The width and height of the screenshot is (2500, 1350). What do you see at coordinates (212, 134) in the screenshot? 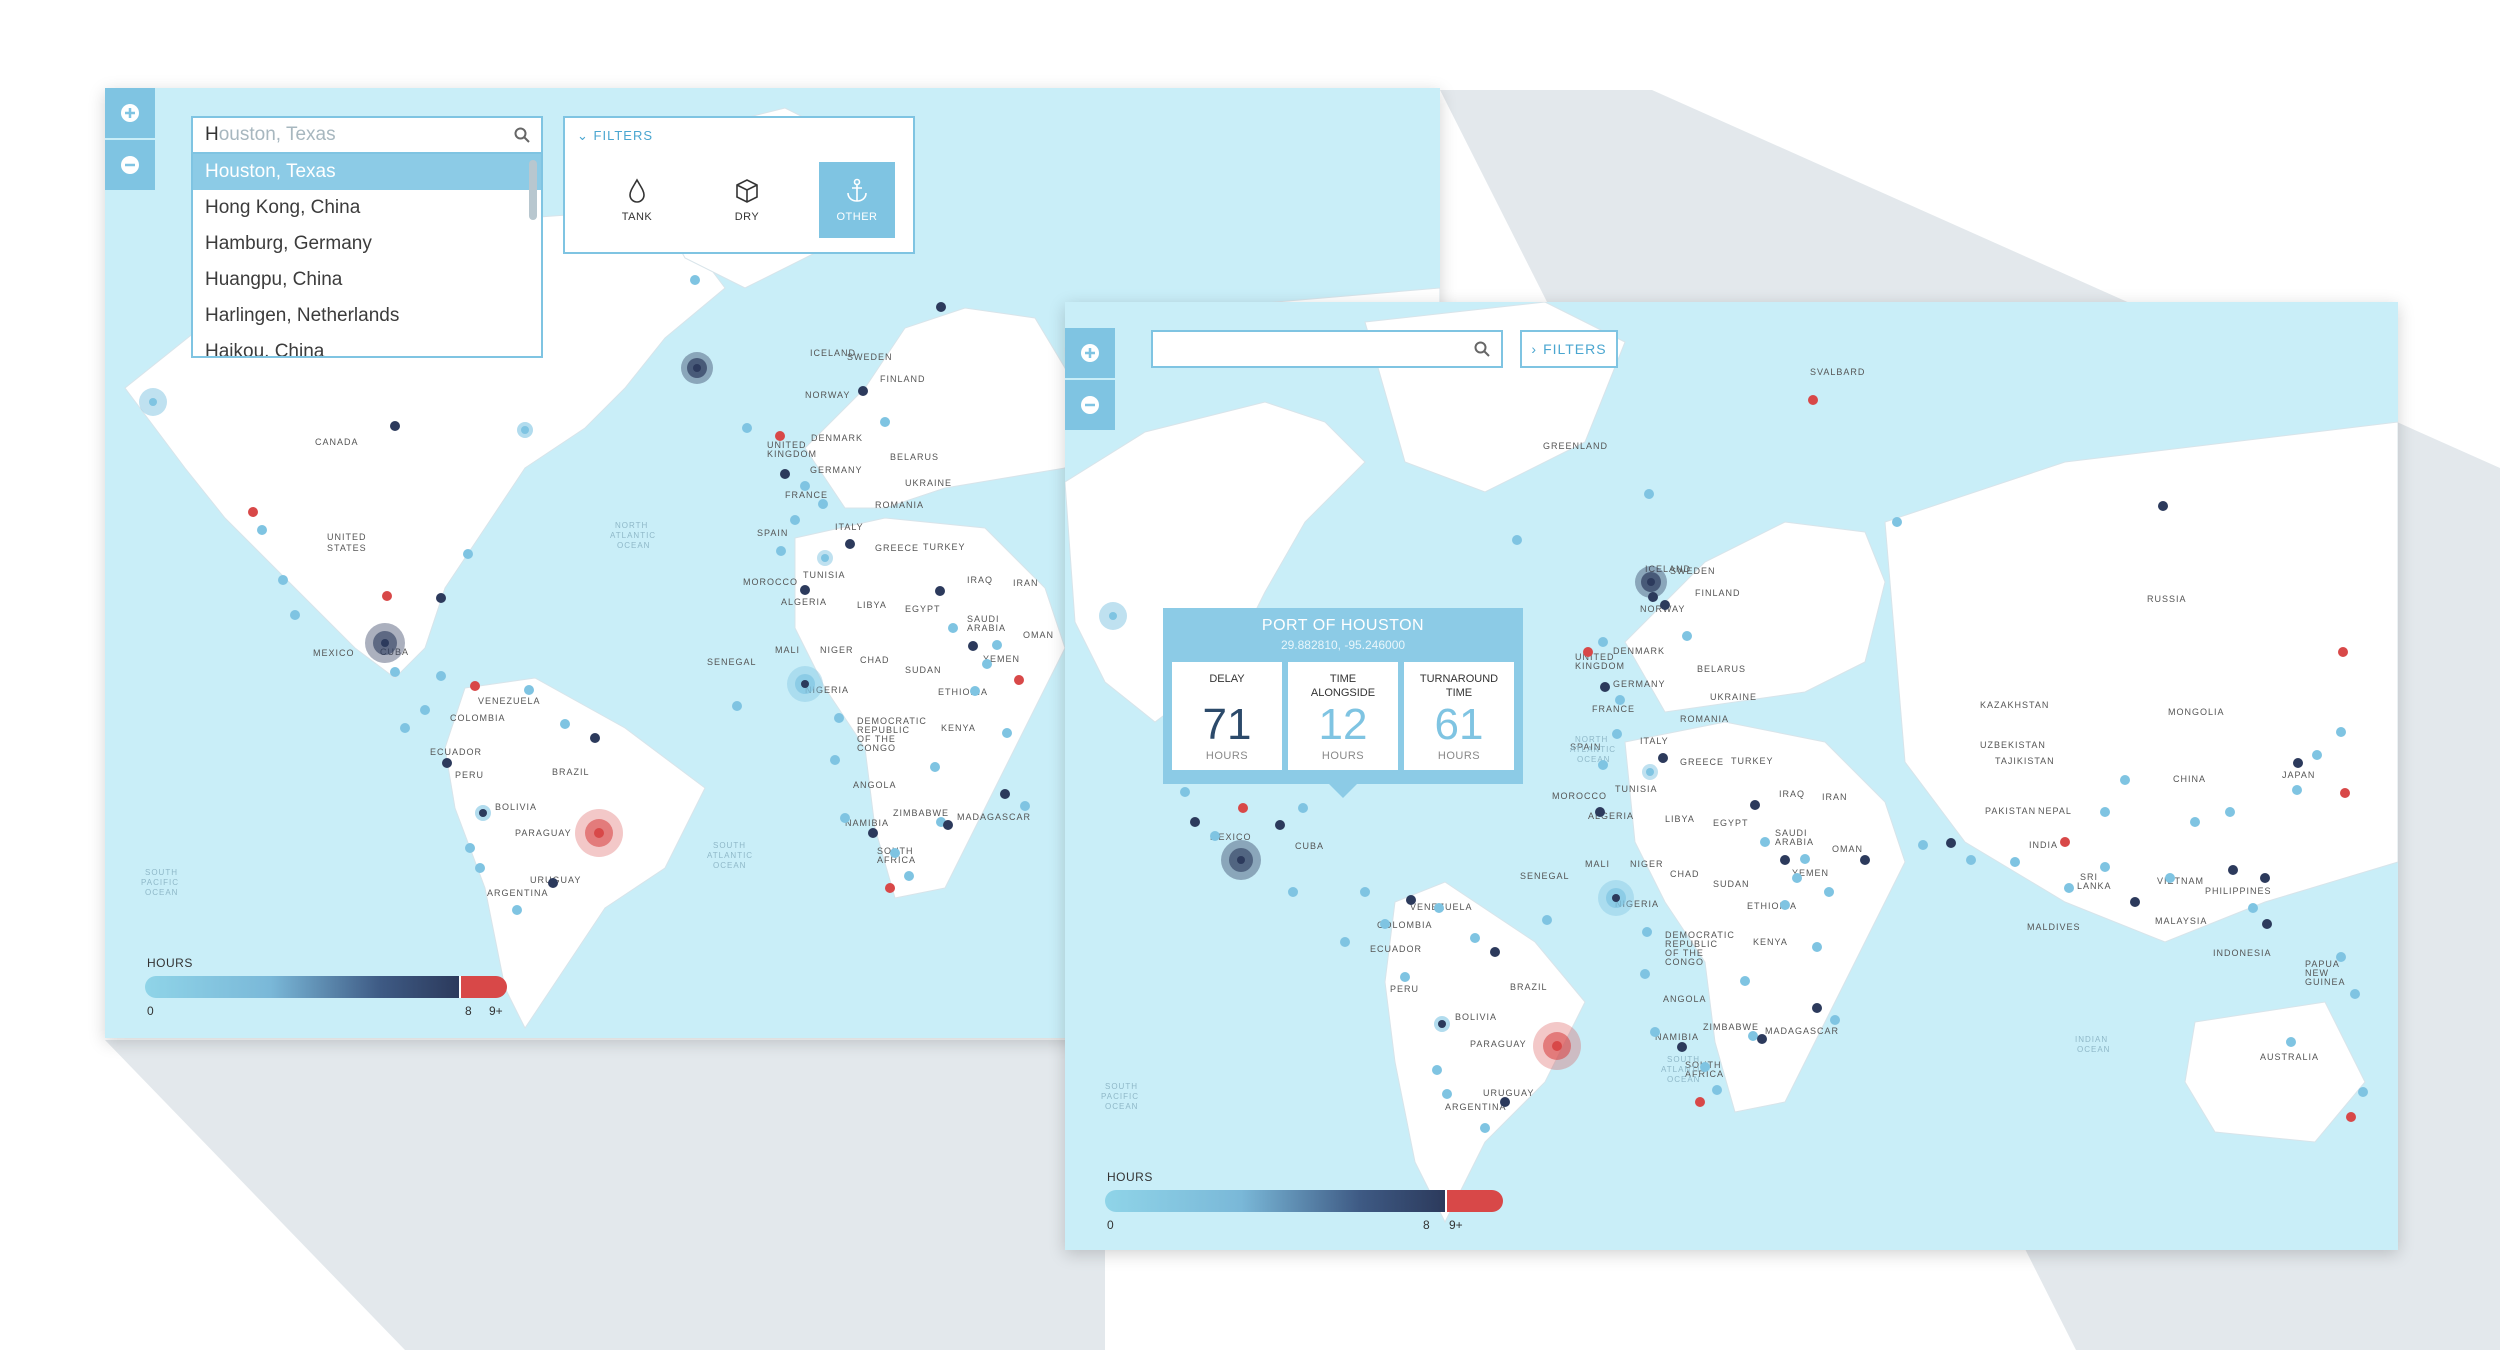
I see `search-typed-text: H` at bounding box center [212, 134].